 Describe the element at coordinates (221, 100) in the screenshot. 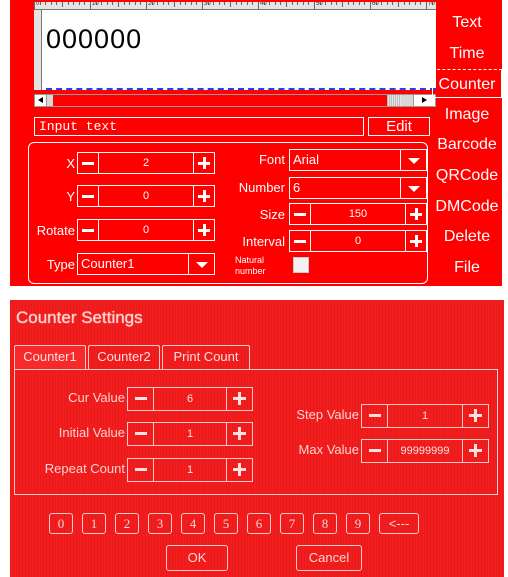

I see `scroll-track` at that location.